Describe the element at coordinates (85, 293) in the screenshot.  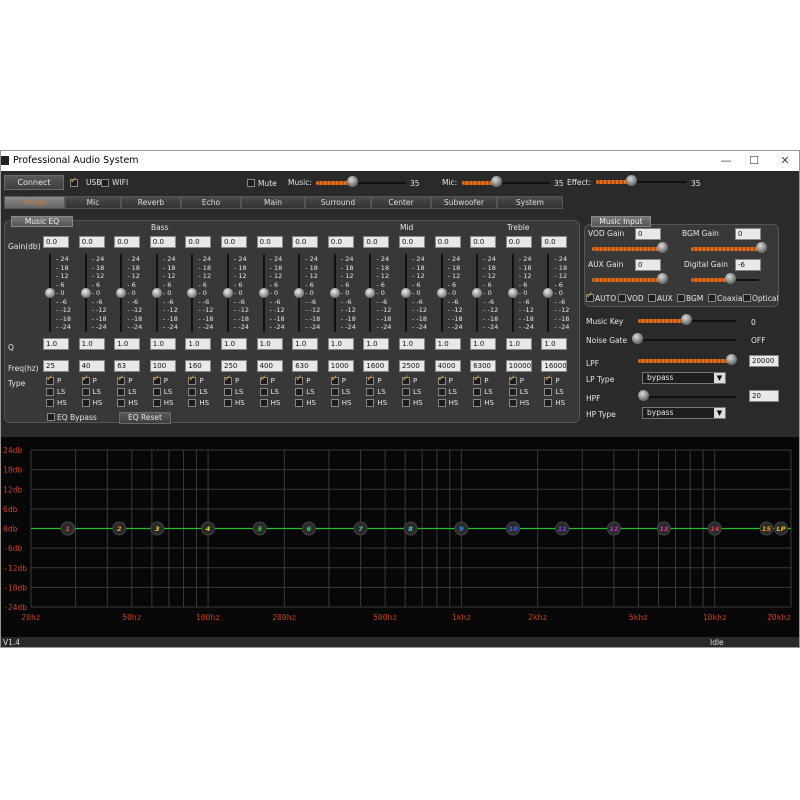
I see `band-2-gain-knob` at that location.